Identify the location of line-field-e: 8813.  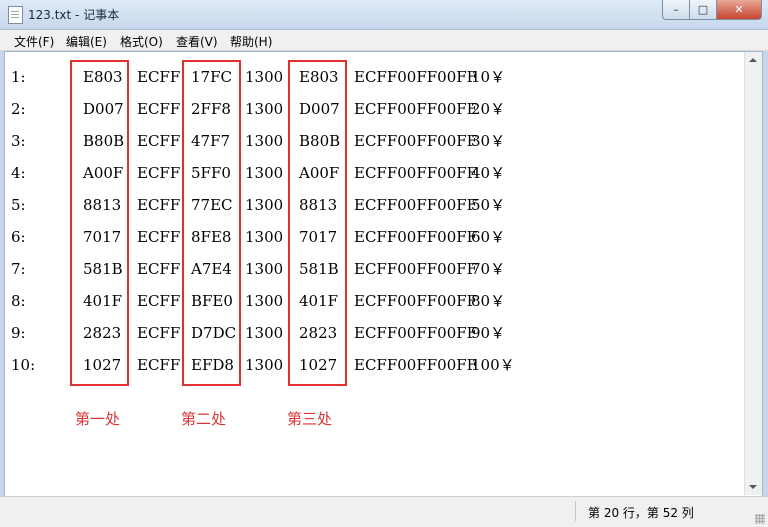
(318, 205).